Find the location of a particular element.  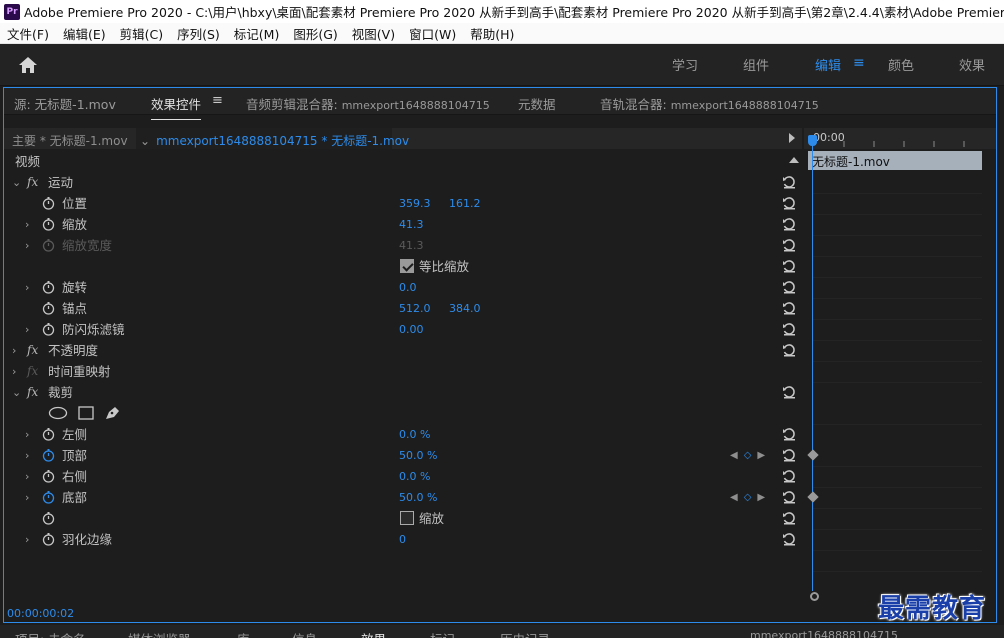

menu-file: 文件(F) is located at coordinates (28, 33).